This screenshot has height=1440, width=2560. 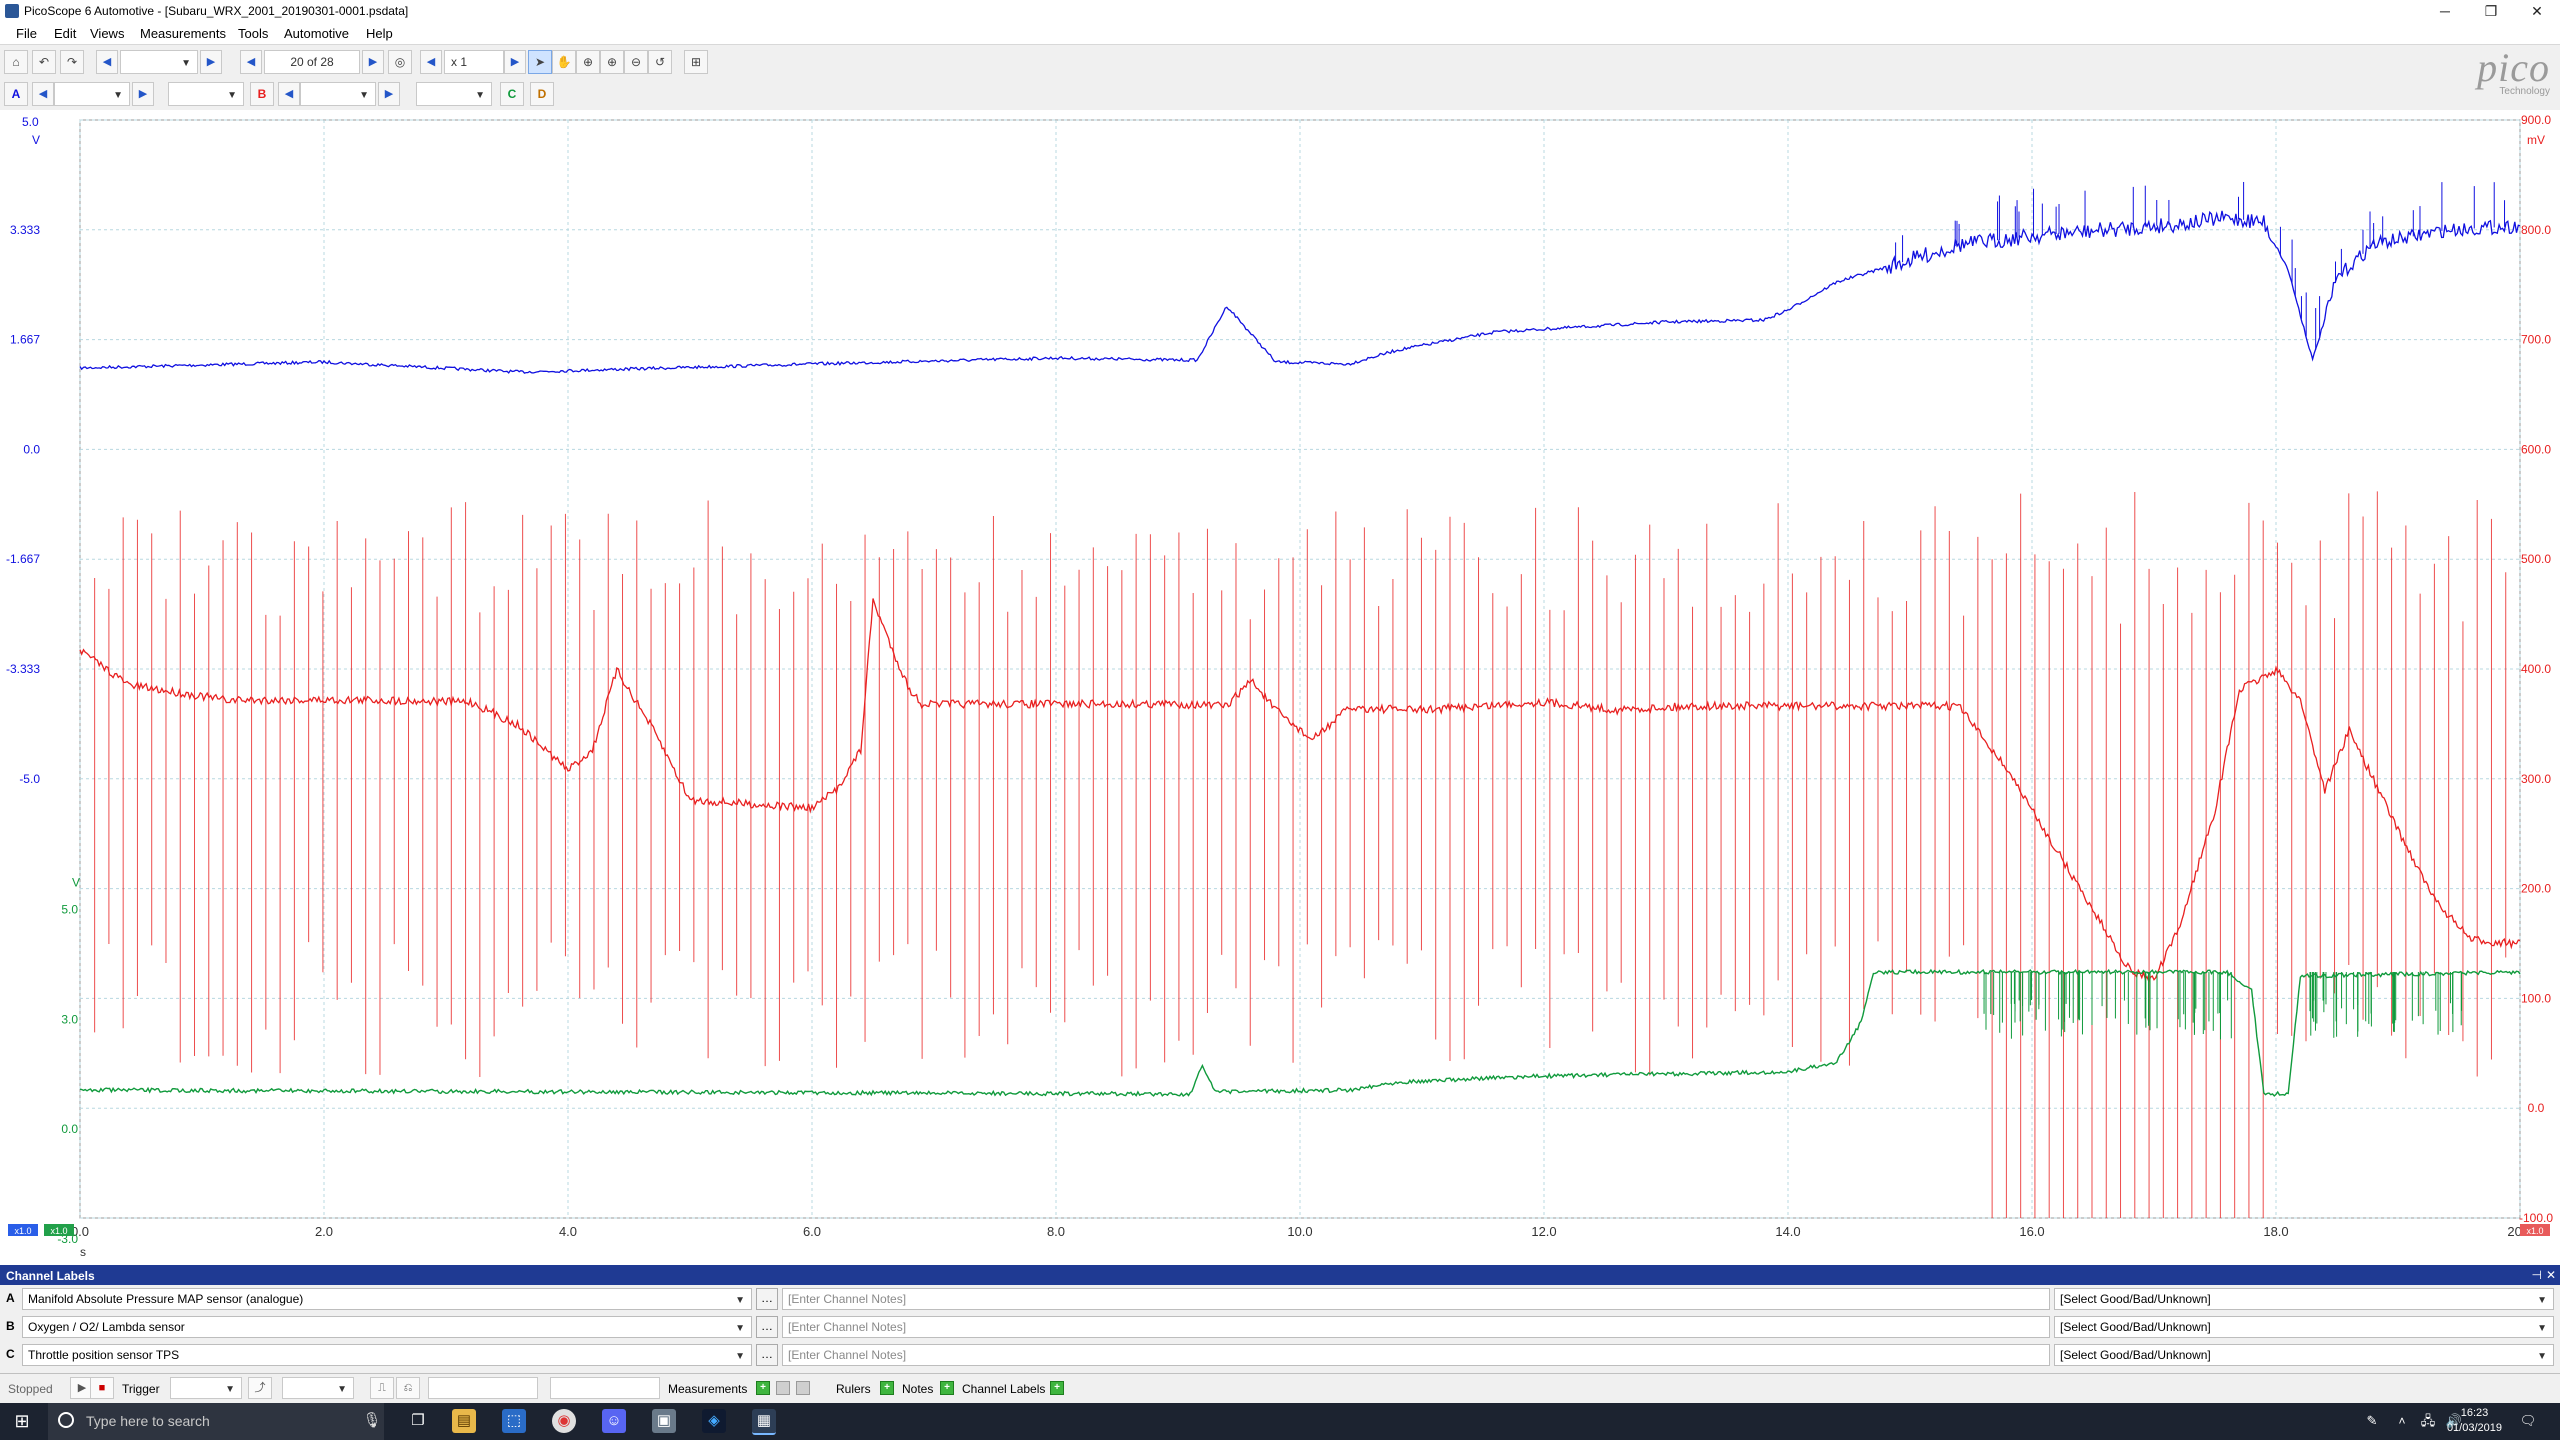 What do you see at coordinates (696, 62) in the screenshot?
I see `zoom-fit-icon: ⊞` at bounding box center [696, 62].